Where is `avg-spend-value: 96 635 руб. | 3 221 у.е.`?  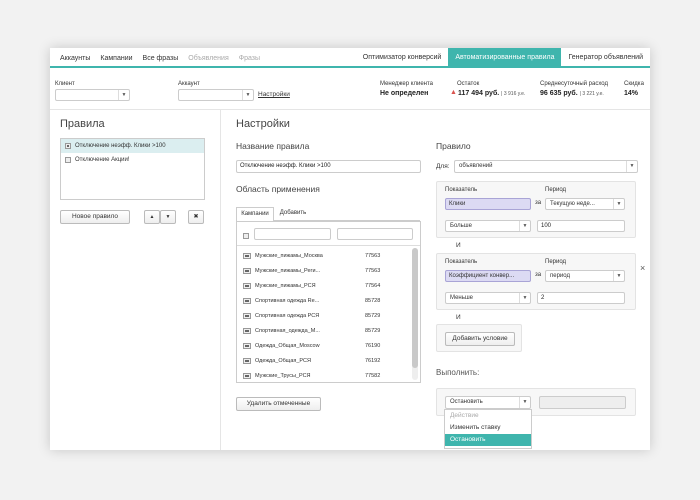
avg-spend-value: 96 635 руб. | 3 221 у.е. is located at coordinates (572, 93).